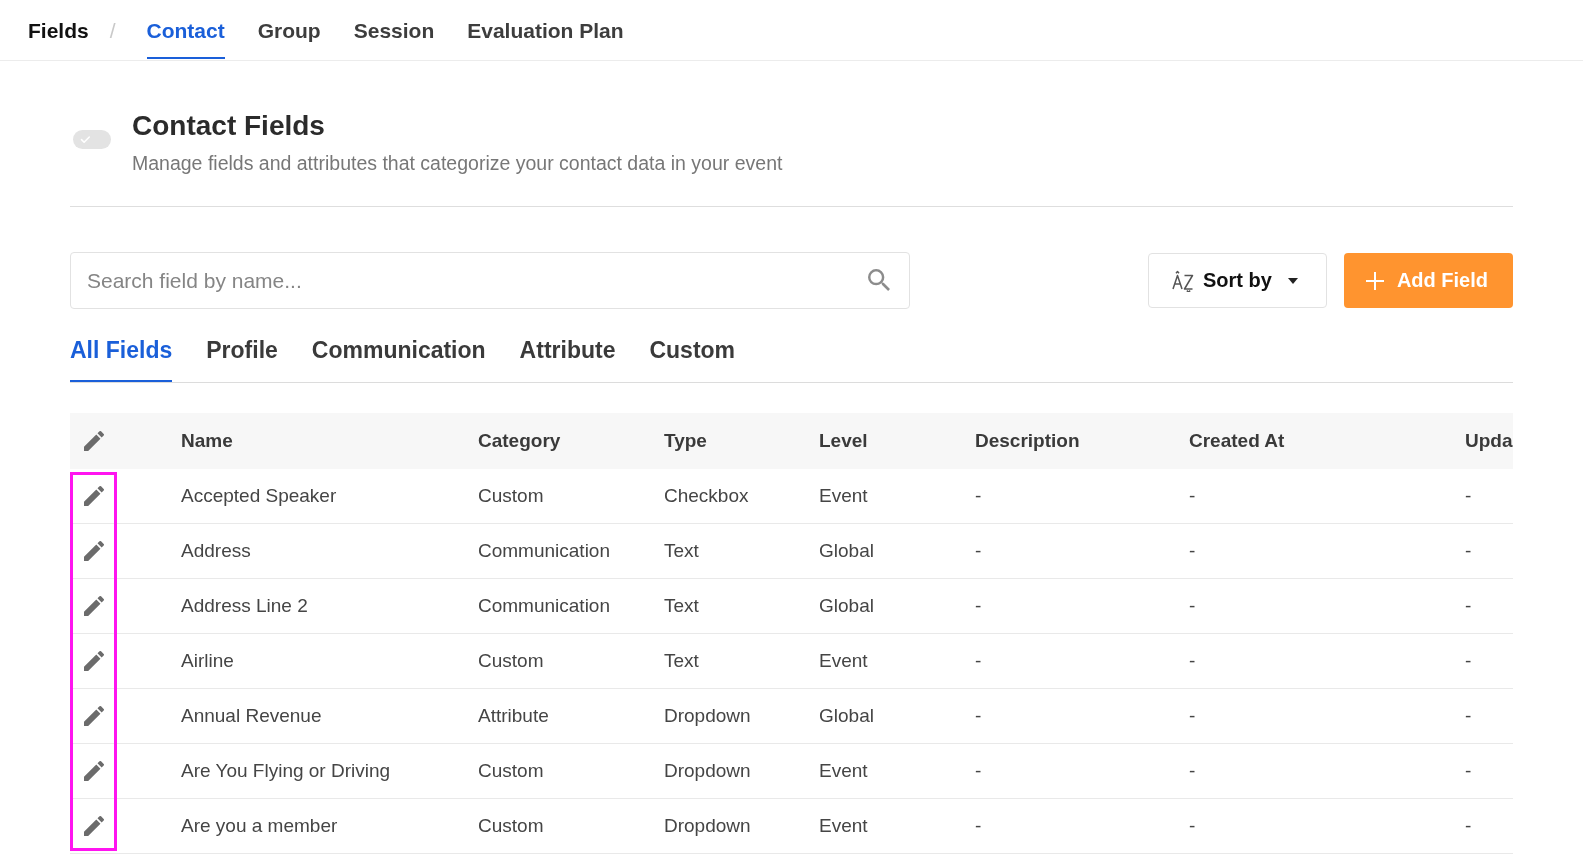  What do you see at coordinates (394, 29) in the screenshot?
I see `nav-tab: Session` at bounding box center [394, 29].